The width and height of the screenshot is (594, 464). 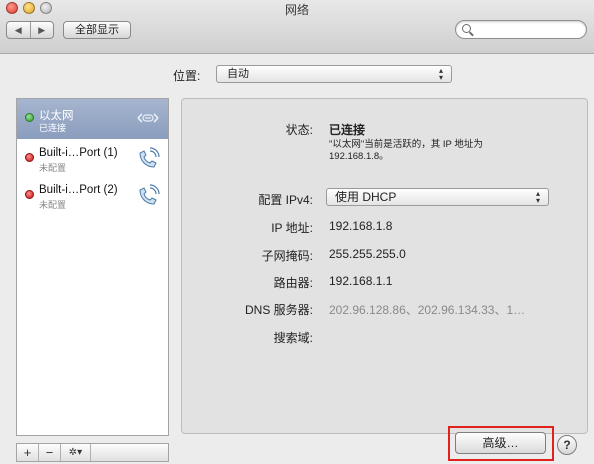 I want to click on gear-menu-button: ✲▾, so click(x=76, y=452).